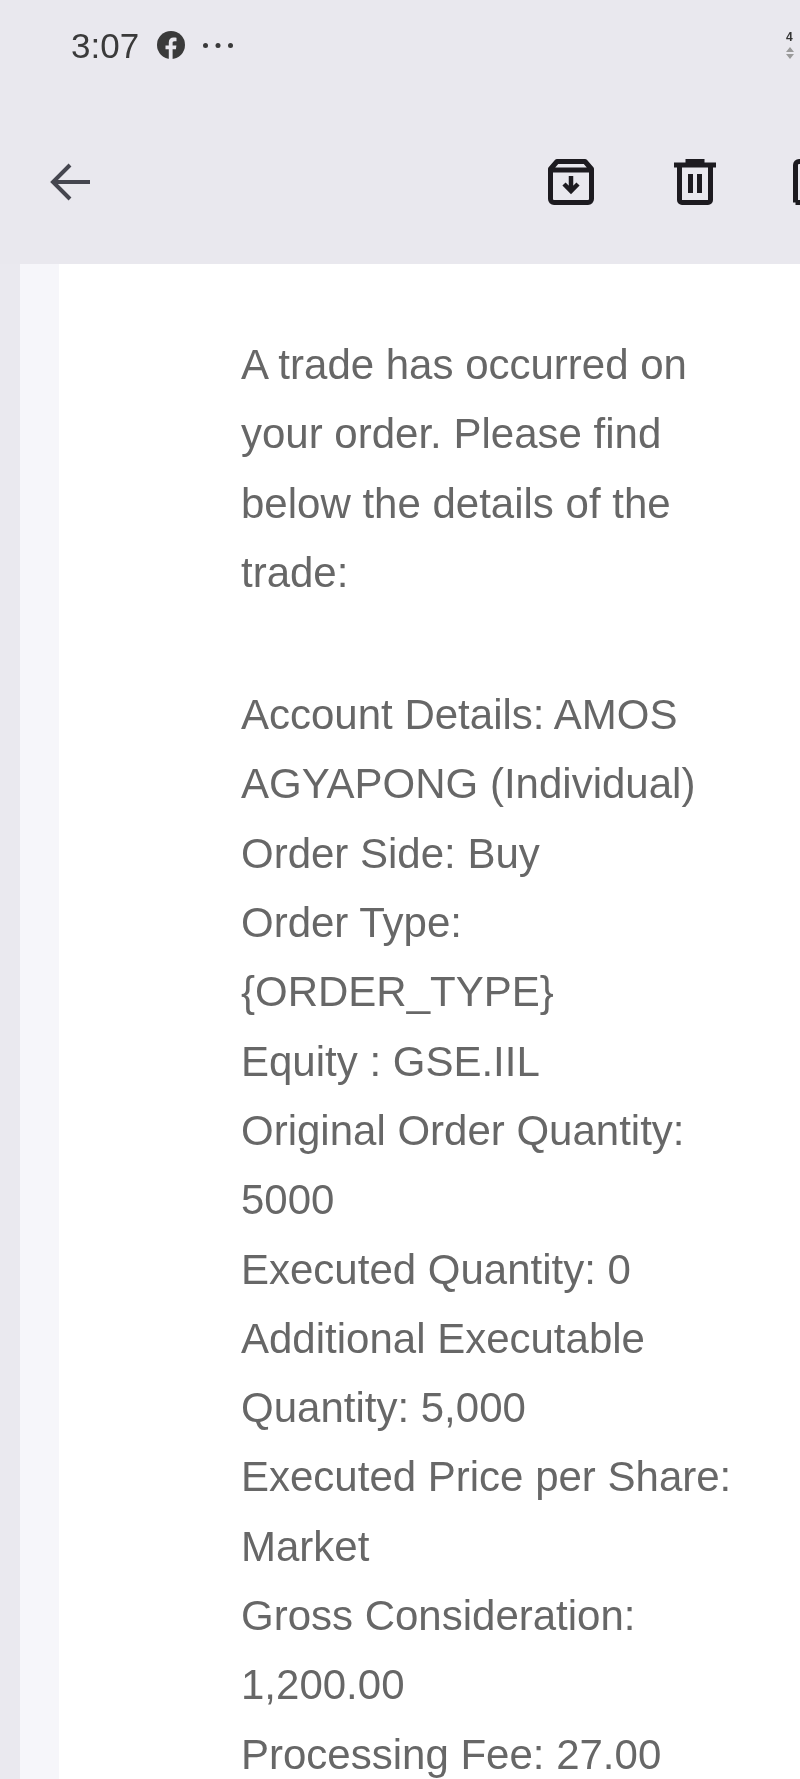 The height and width of the screenshot is (1779, 800). I want to click on order-detail-text: Additional Executable Quantity: 5,000, so click(443, 1373).